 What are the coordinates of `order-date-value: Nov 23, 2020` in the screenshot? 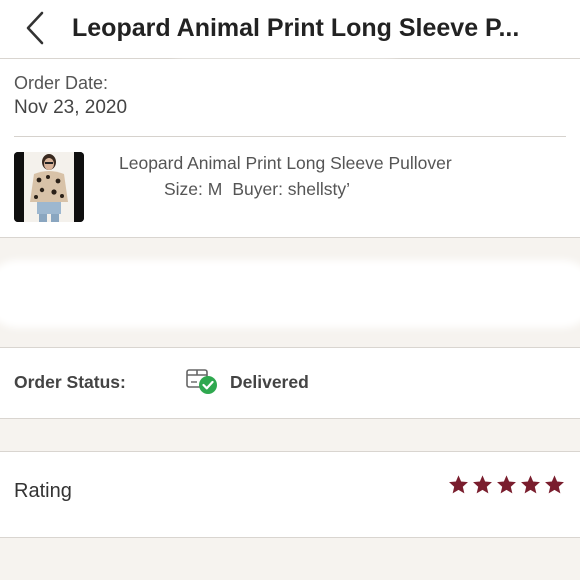 It's located at (71, 107).